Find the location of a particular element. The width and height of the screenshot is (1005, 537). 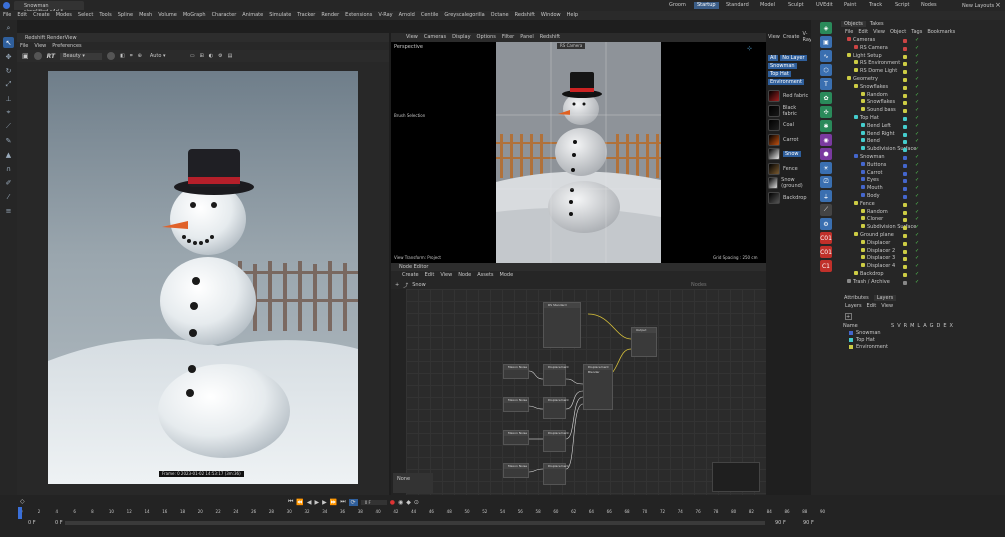

ne-menu-view: View is located at coordinates (446, 275).